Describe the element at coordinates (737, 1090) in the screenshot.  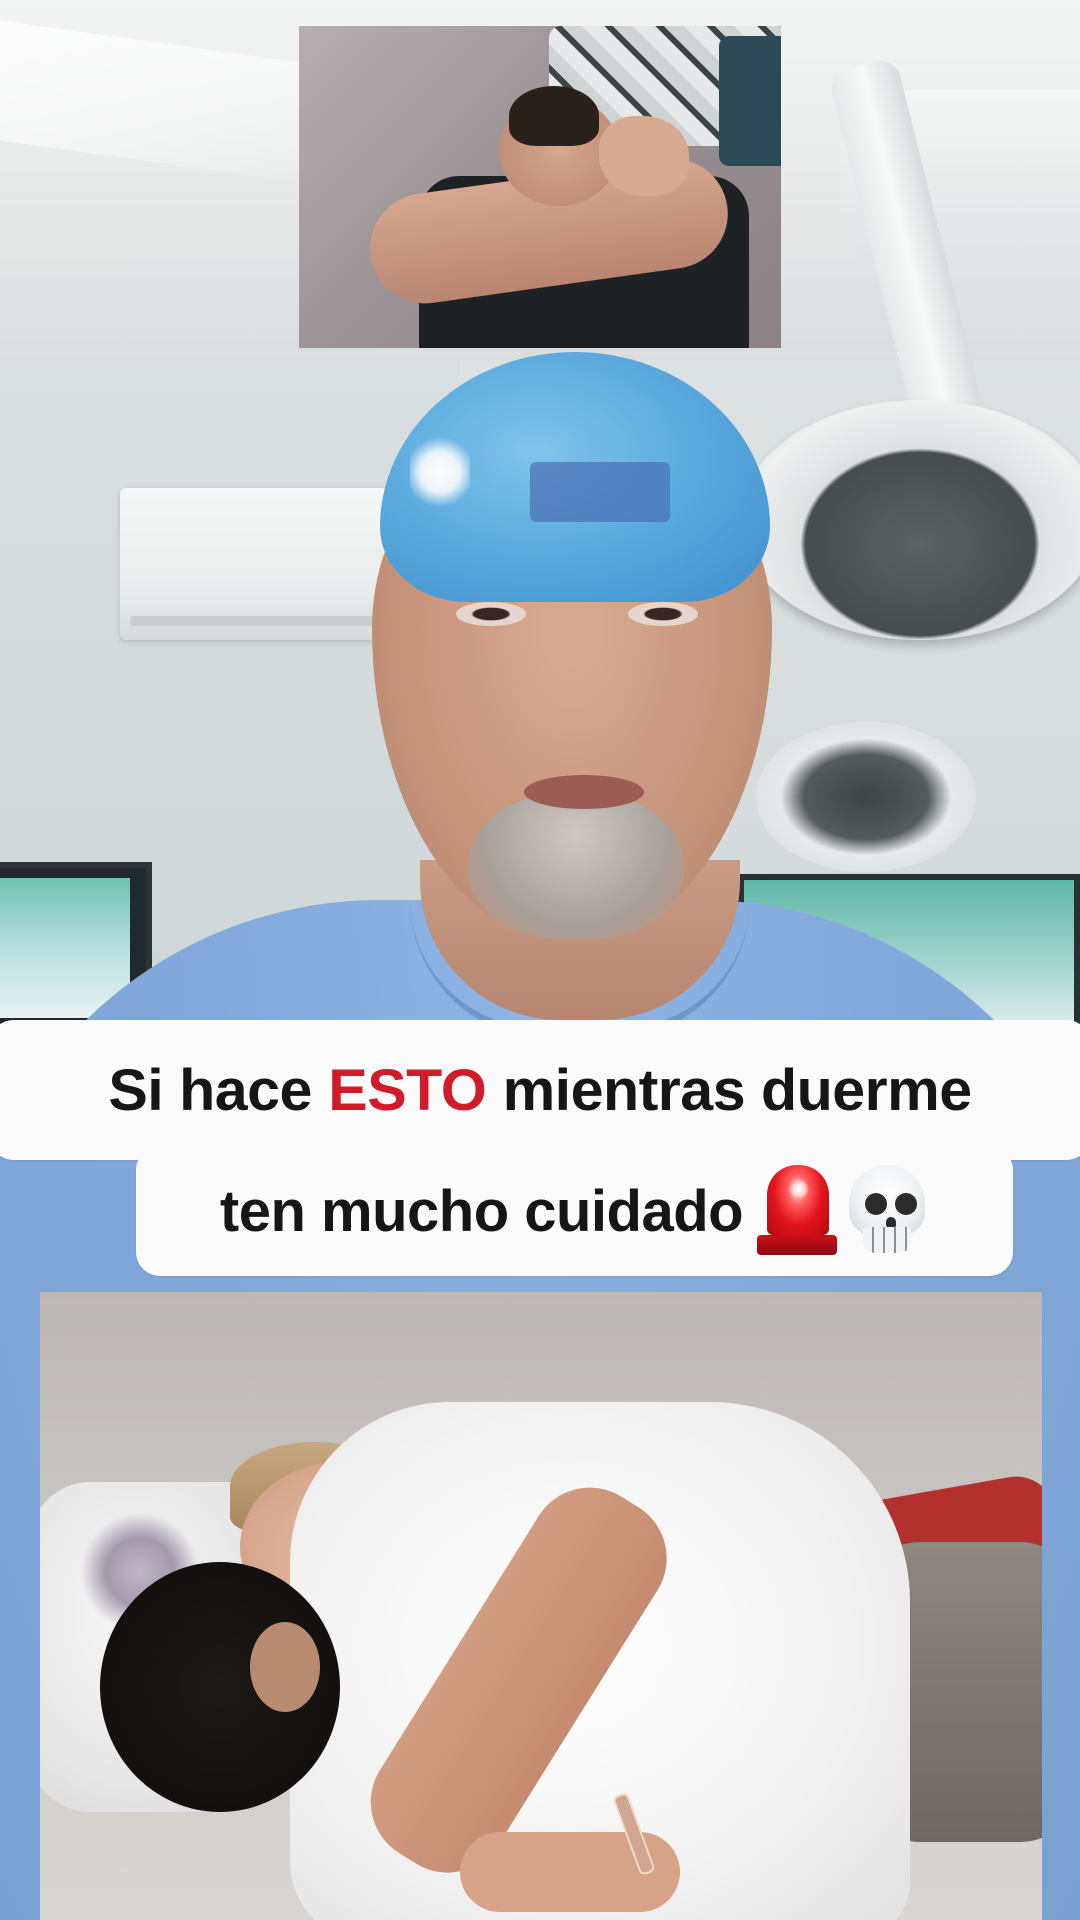
I see `caption-text-after: mientras duerme` at that location.